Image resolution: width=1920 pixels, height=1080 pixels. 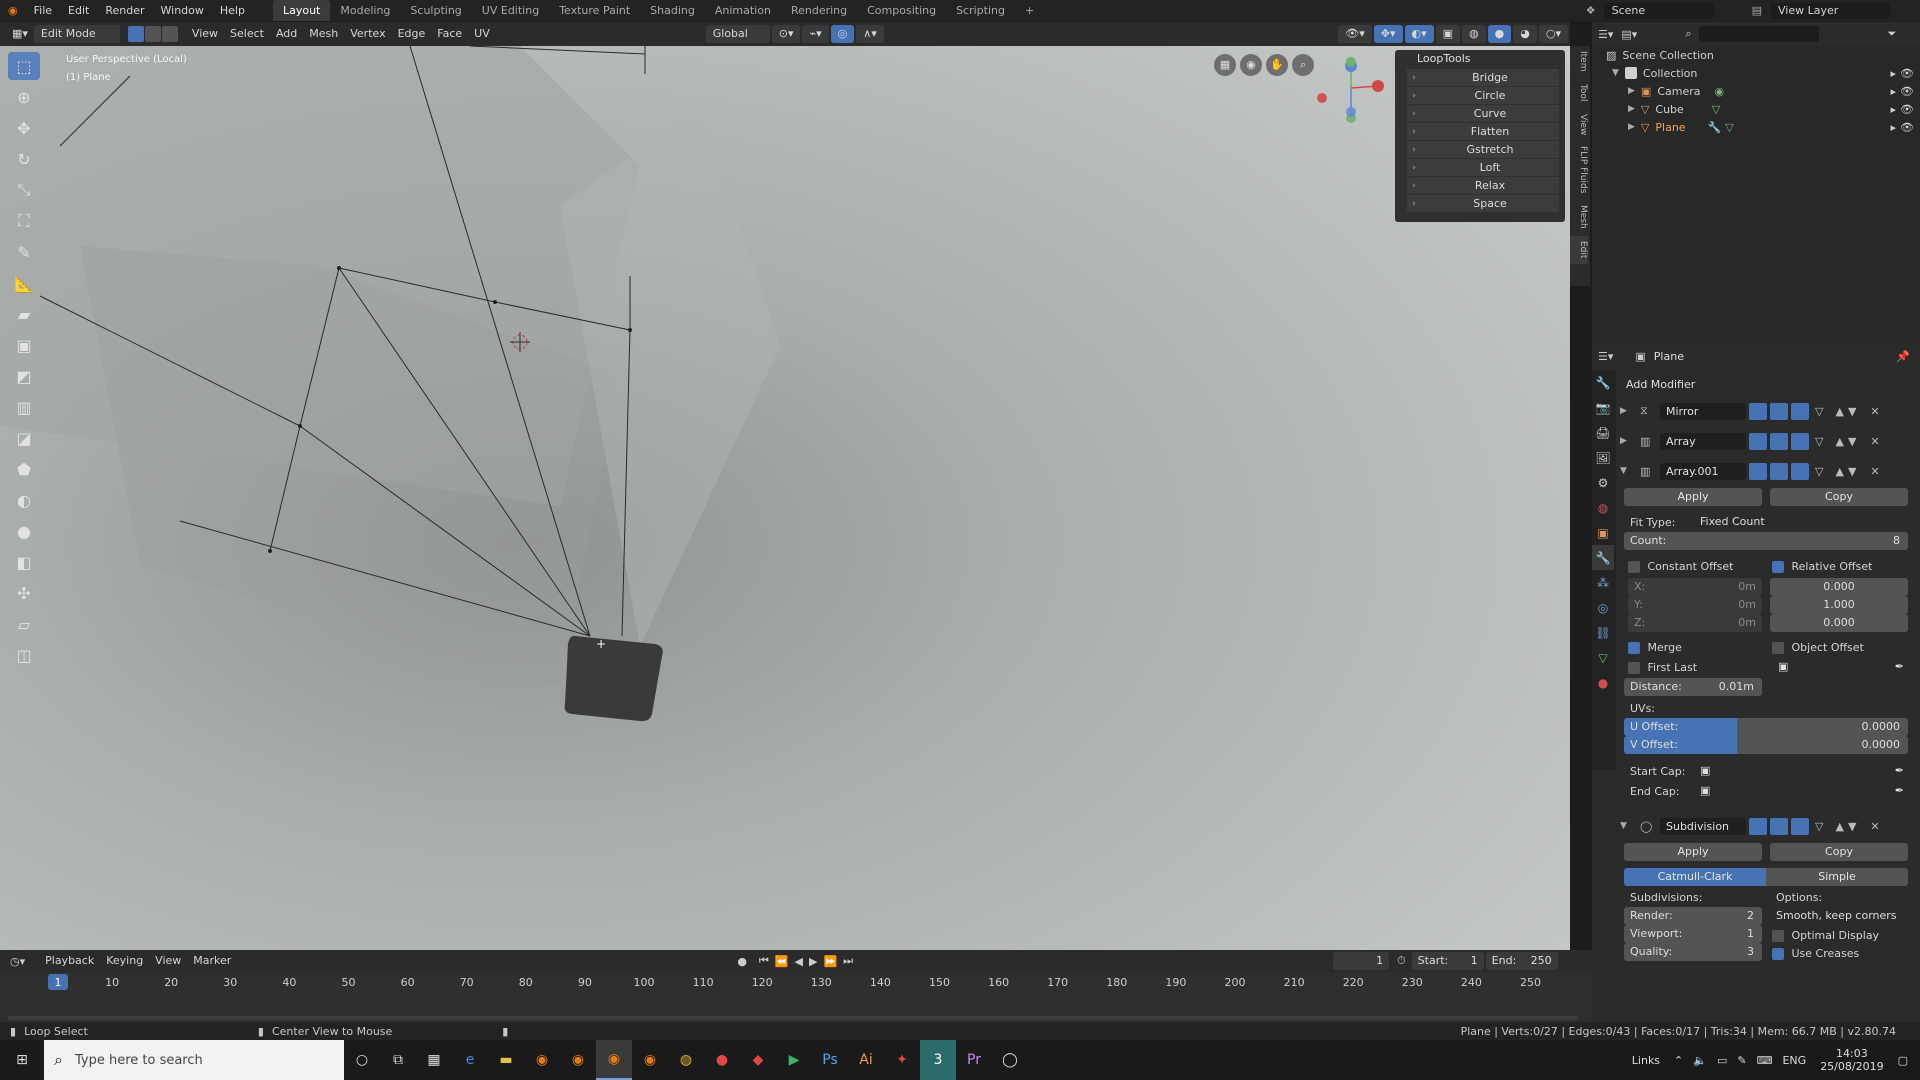 What do you see at coordinates (722, 1060) in the screenshot?
I see `app-red-icon: ●` at bounding box center [722, 1060].